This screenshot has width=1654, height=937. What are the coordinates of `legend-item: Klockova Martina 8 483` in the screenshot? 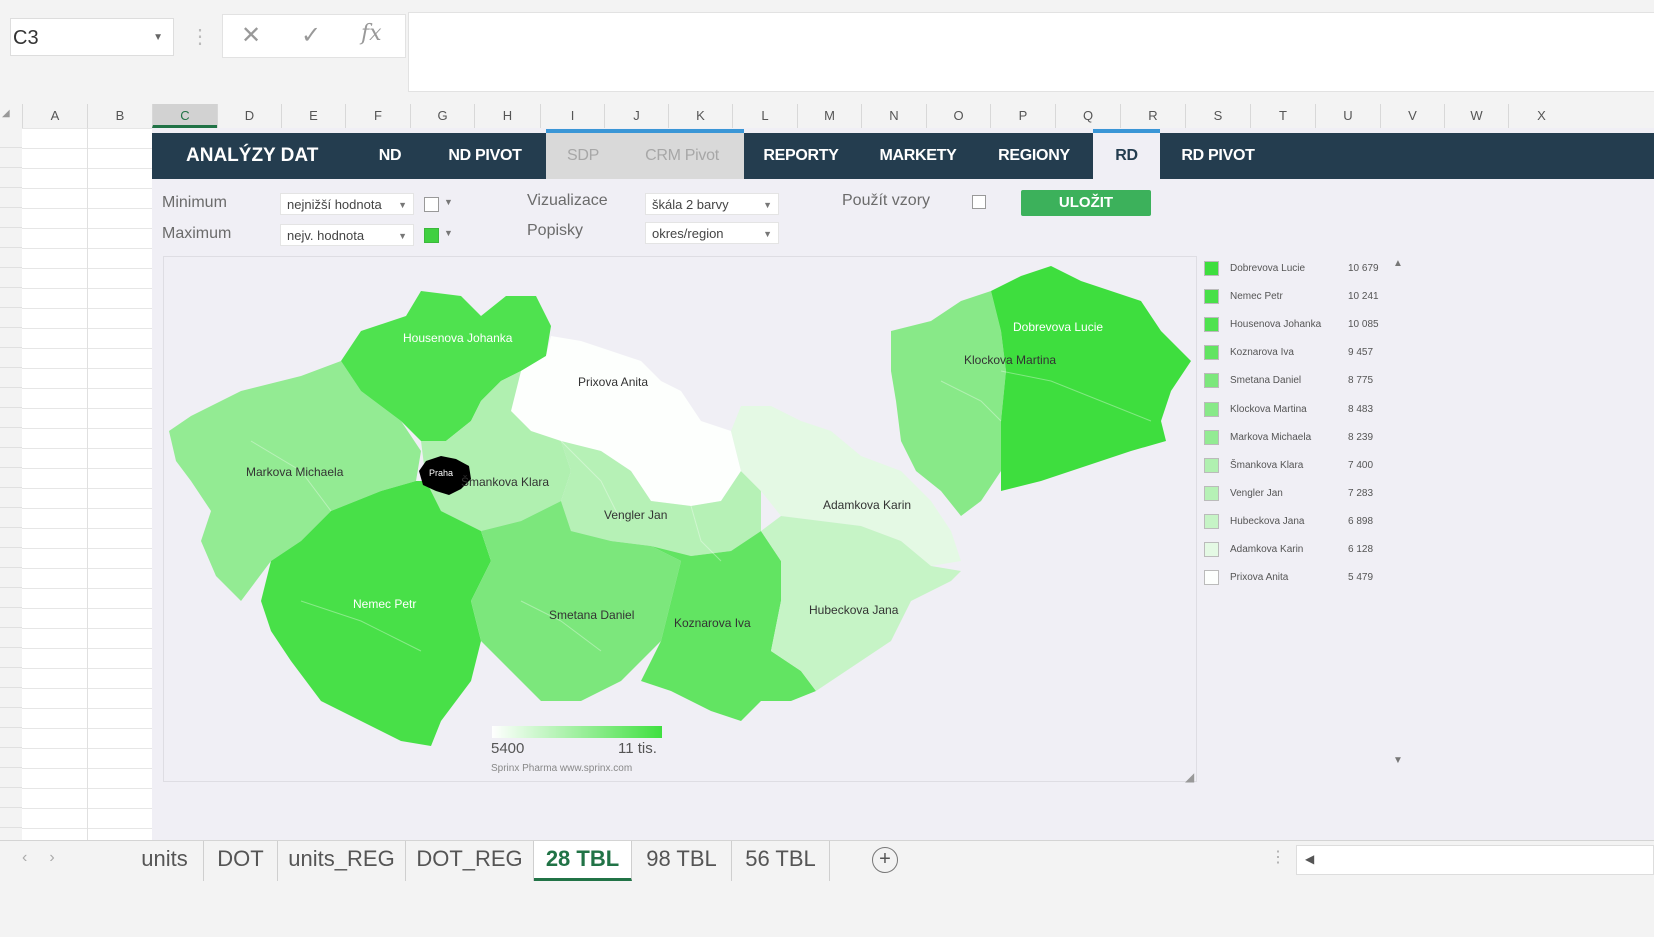 It's located at (1295, 410).